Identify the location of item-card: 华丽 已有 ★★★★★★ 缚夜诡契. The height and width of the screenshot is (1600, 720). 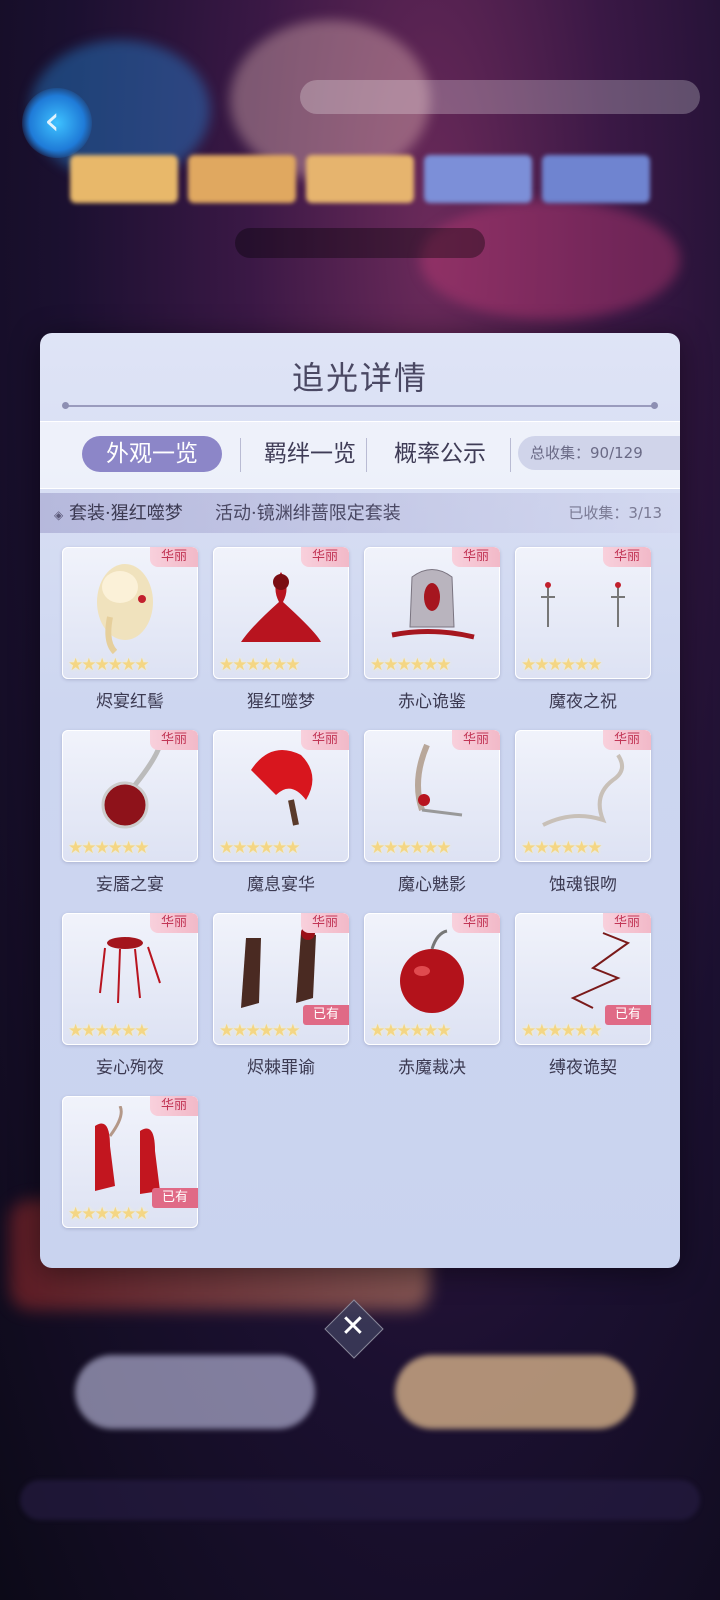
(583, 1000).